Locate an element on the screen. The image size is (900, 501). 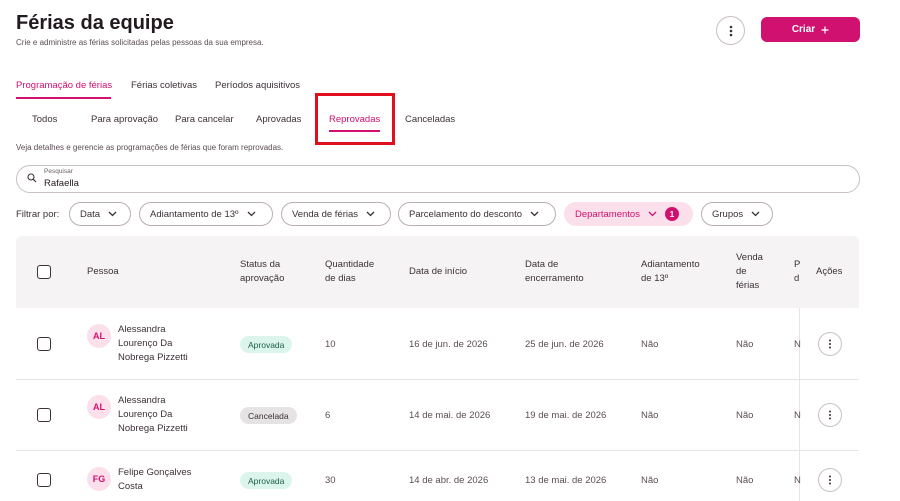
column-header-truncated-line2: d is located at coordinates (796, 279).